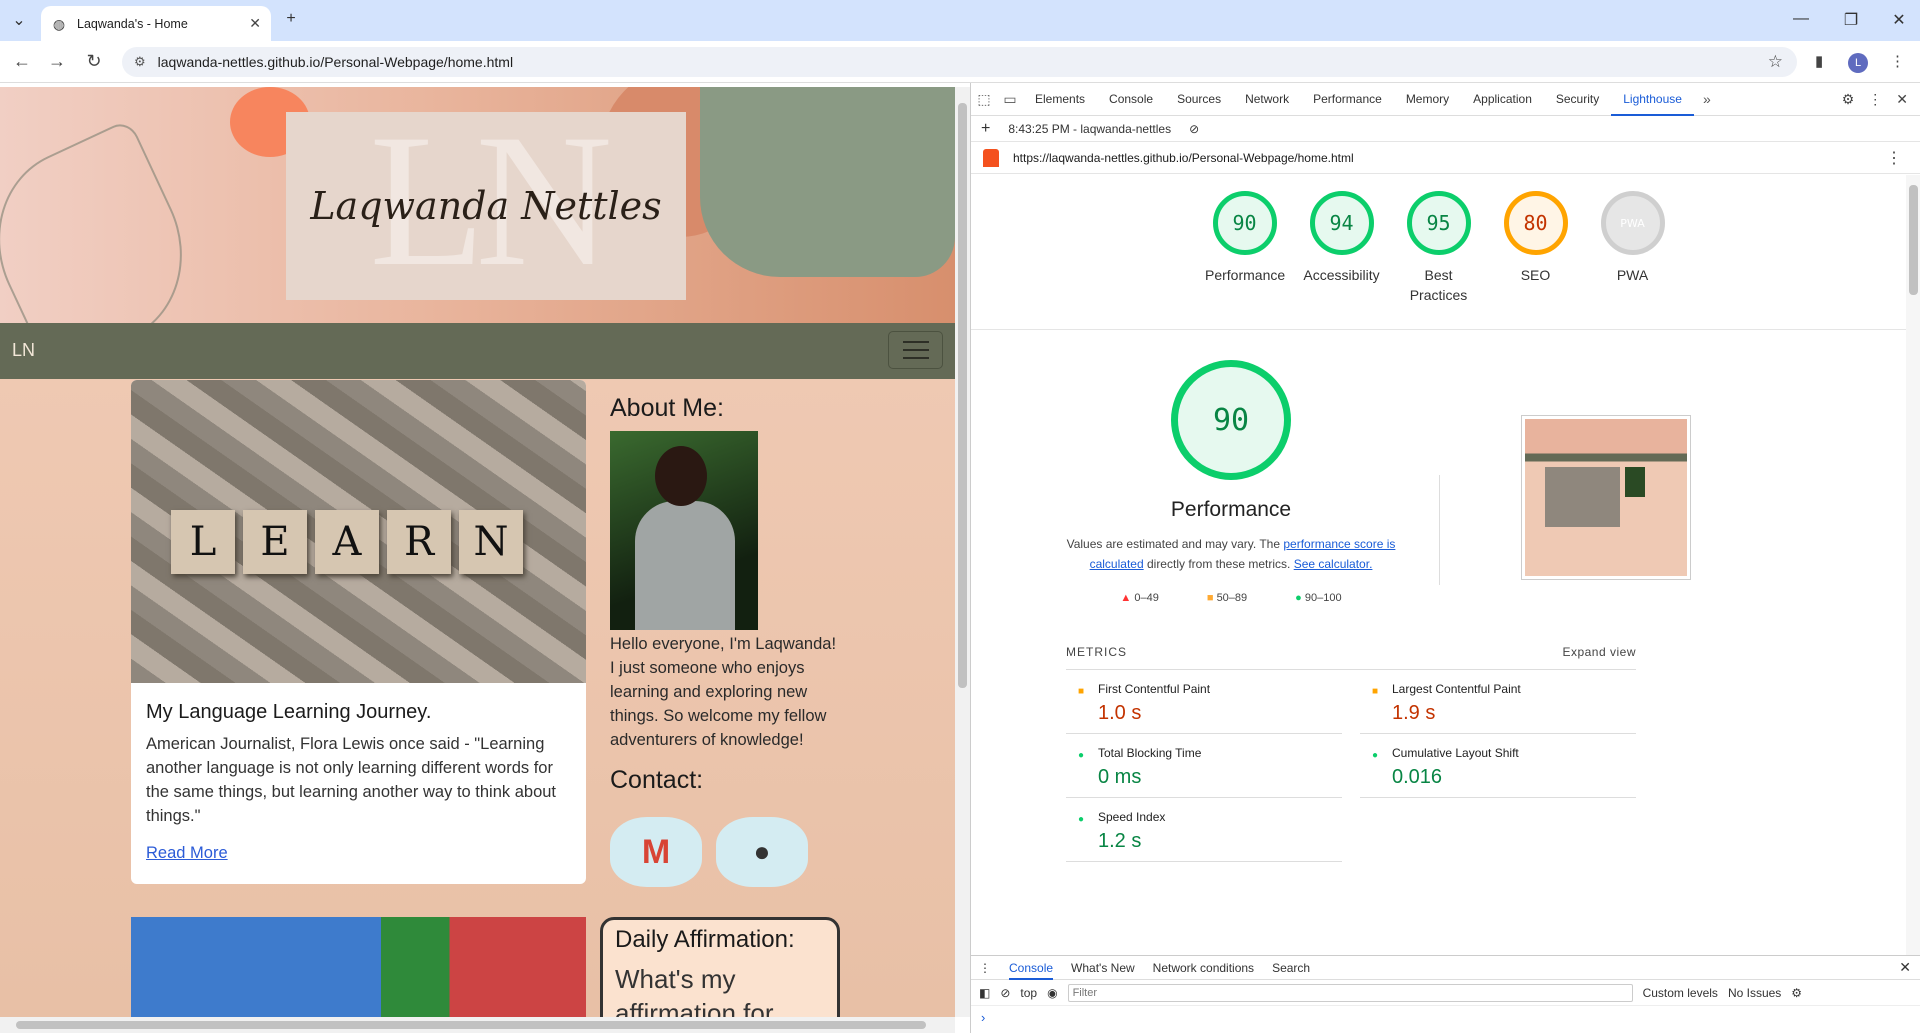  Describe the element at coordinates (1819, 61) in the screenshot. I see `side-panel-icon: ▮` at that location.